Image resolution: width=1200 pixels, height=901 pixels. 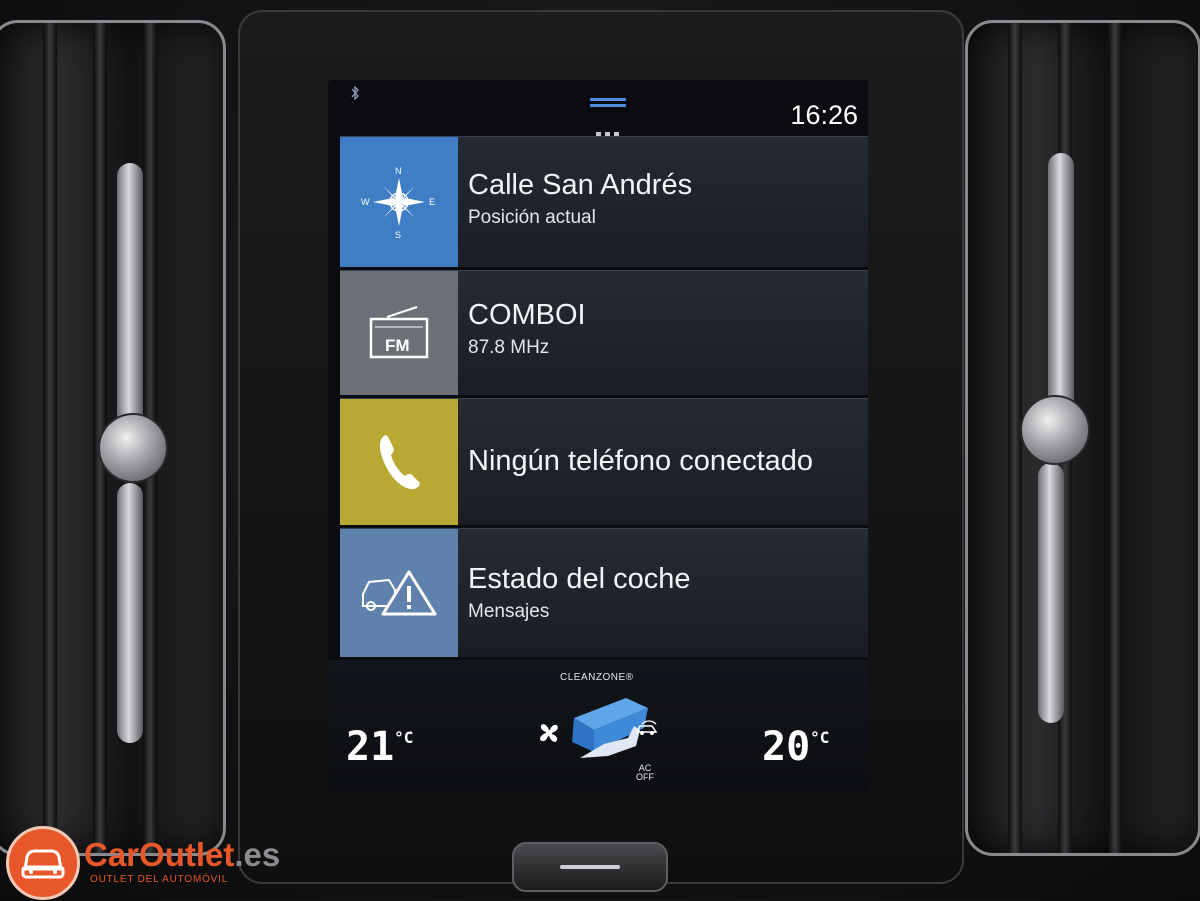 I want to click on caroutlet-brand-name: CarOutlet, so click(x=159, y=854).